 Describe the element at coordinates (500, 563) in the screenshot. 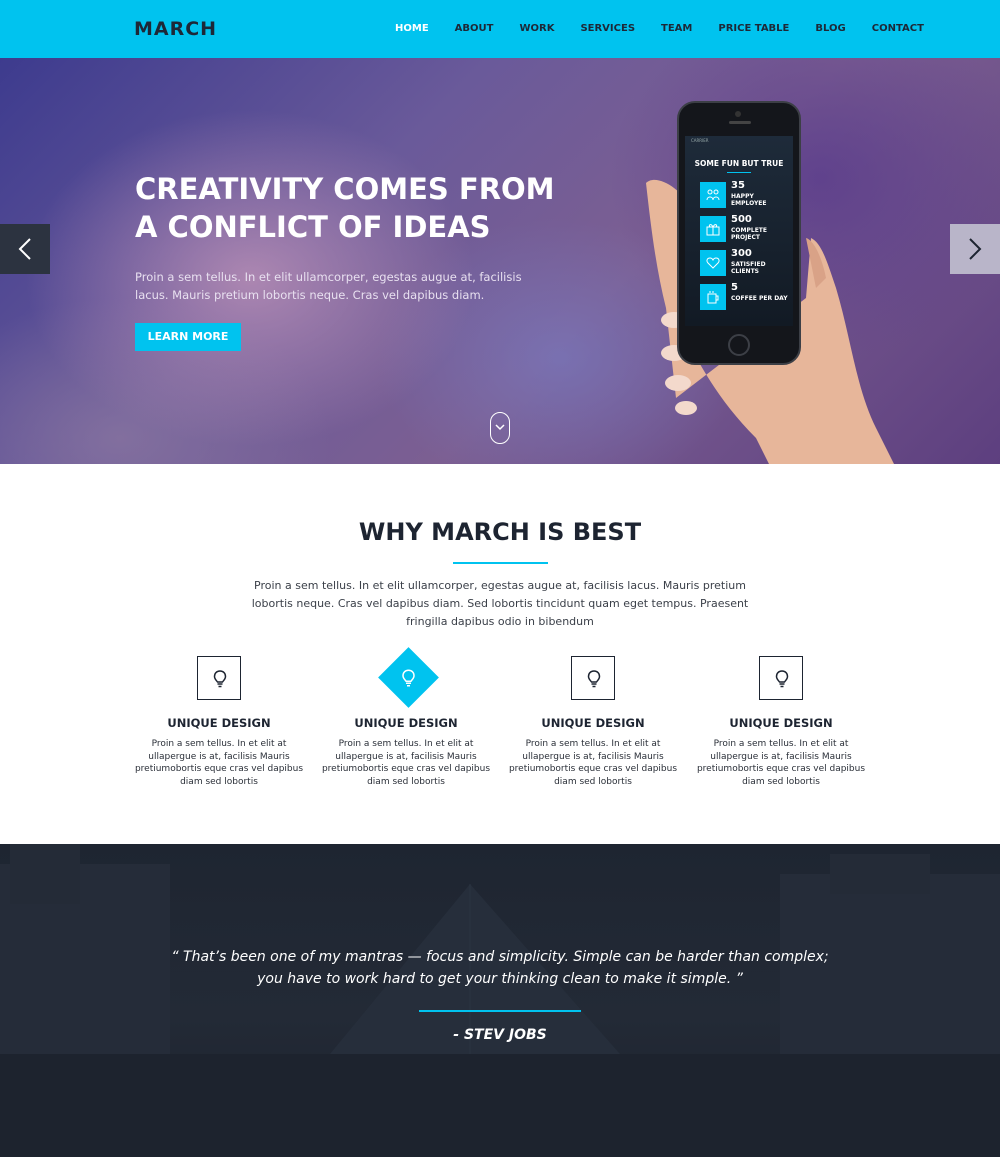

I see `section-divider` at that location.